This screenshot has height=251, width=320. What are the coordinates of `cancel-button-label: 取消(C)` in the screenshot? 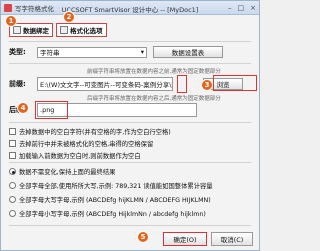 It's located at (232, 240).